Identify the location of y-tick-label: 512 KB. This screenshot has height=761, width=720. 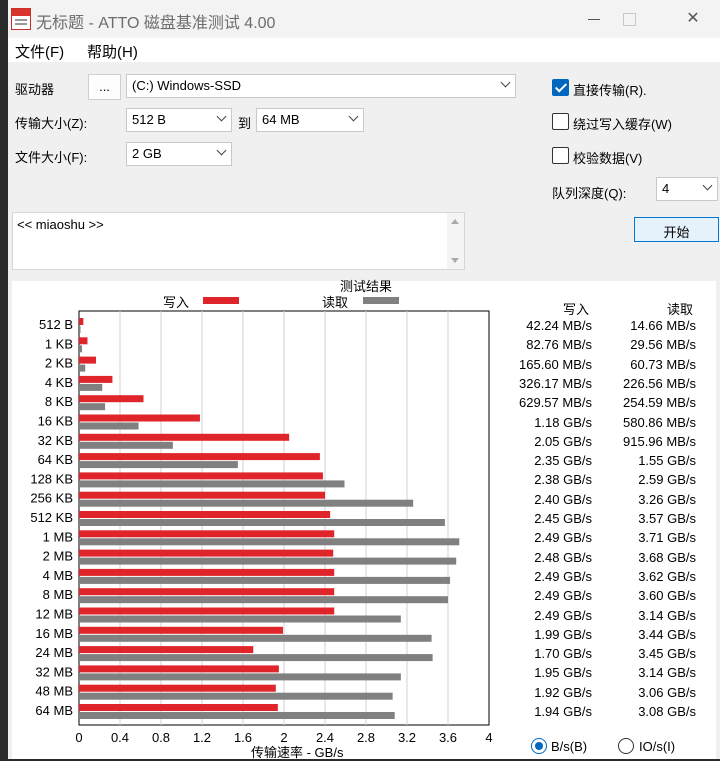
(51, 517).